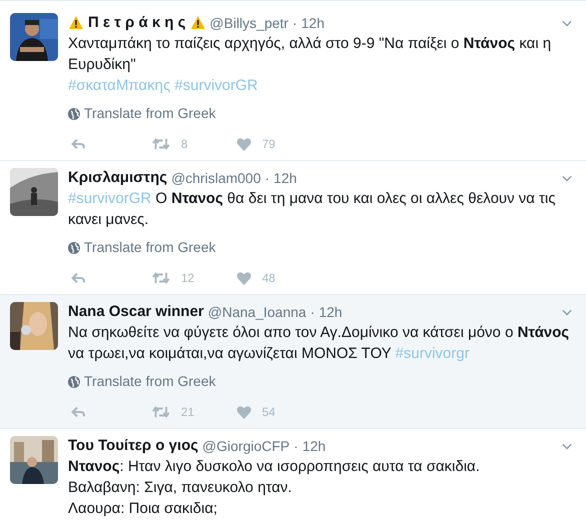 The width and height of the screenshot is (586, 521). Describe the element at coordinates (269, 278) in the screenshot. I see `like-count: 48` at that location.